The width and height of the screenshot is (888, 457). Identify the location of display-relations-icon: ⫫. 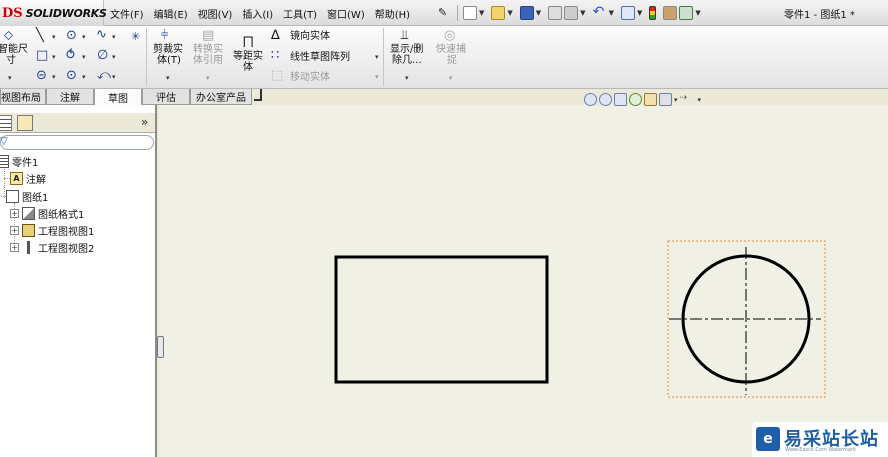
(404, 35).